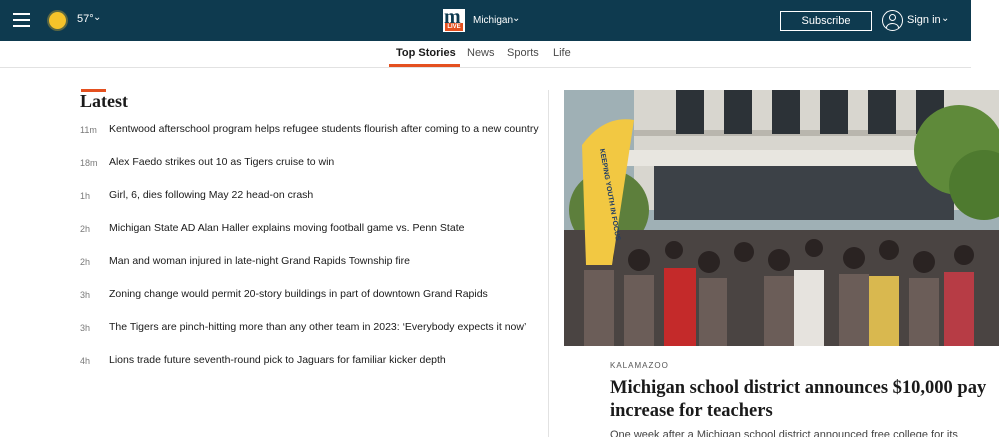  Describe the element at coordinates (454, 19) in the screenshot. I see `mlive-logo: m LIVE` at that location.